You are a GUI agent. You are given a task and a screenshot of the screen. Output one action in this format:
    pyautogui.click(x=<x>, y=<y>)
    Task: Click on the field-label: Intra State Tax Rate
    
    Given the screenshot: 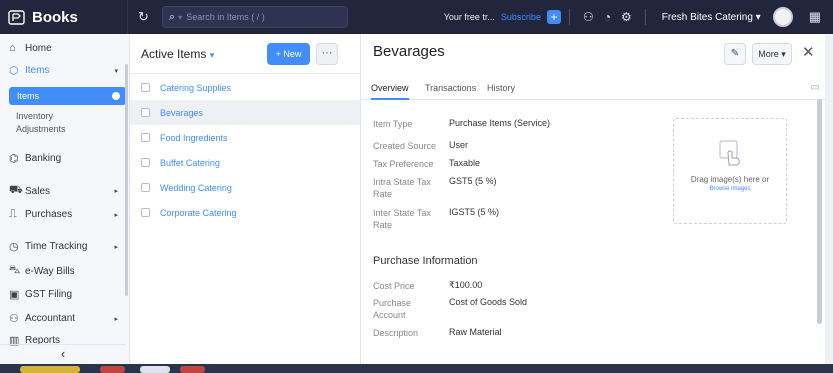 What is the action you would take?
    pyautogui.click(x=402, y=188)
    